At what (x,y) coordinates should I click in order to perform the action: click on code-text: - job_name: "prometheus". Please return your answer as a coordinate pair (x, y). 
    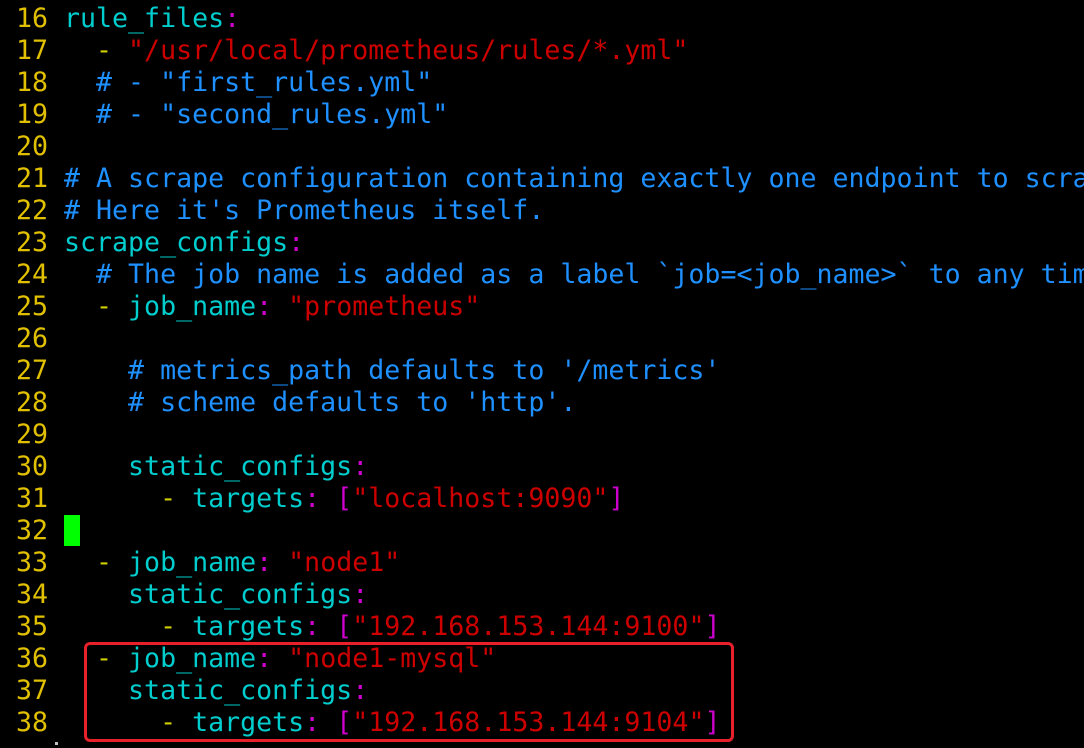
    Looking at the image, I should click on (272, 307).